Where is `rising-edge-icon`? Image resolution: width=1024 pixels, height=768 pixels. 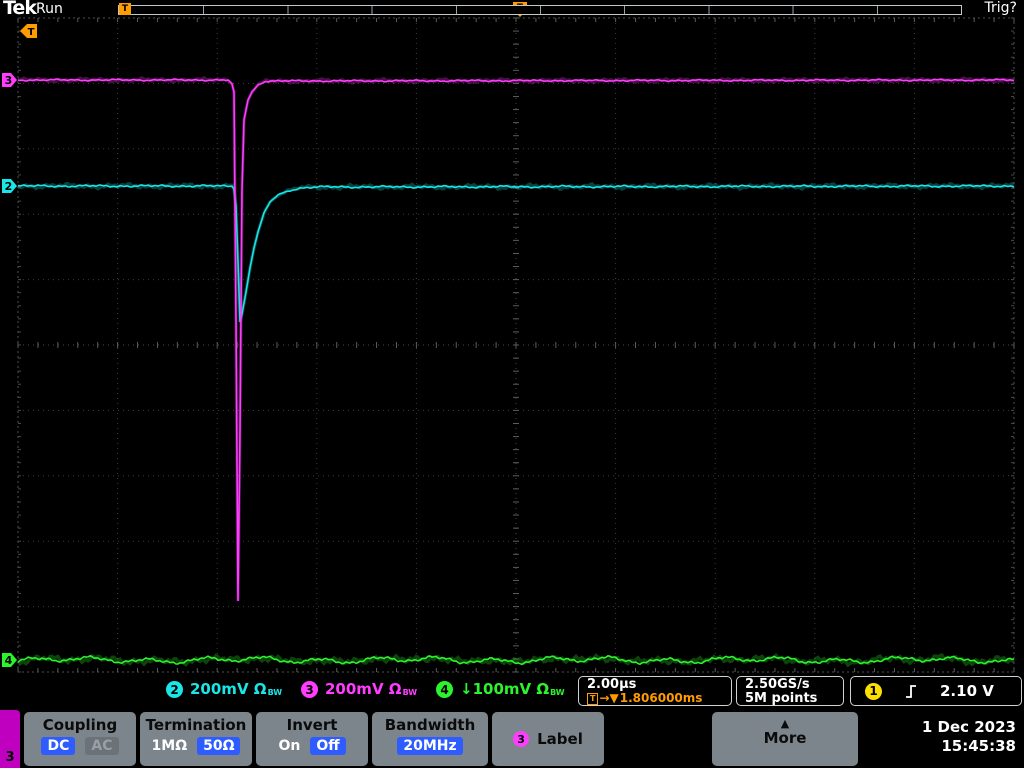
rising-edge-icon is located at coordinates (911, 691).